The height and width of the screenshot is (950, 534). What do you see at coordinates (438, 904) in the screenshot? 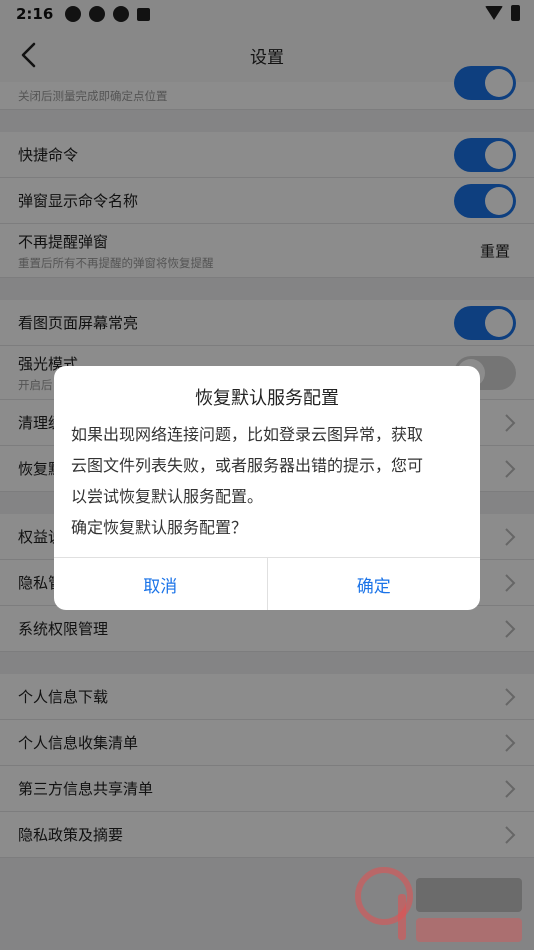
I see `watermark-logo` at bounding box center [438, 904].